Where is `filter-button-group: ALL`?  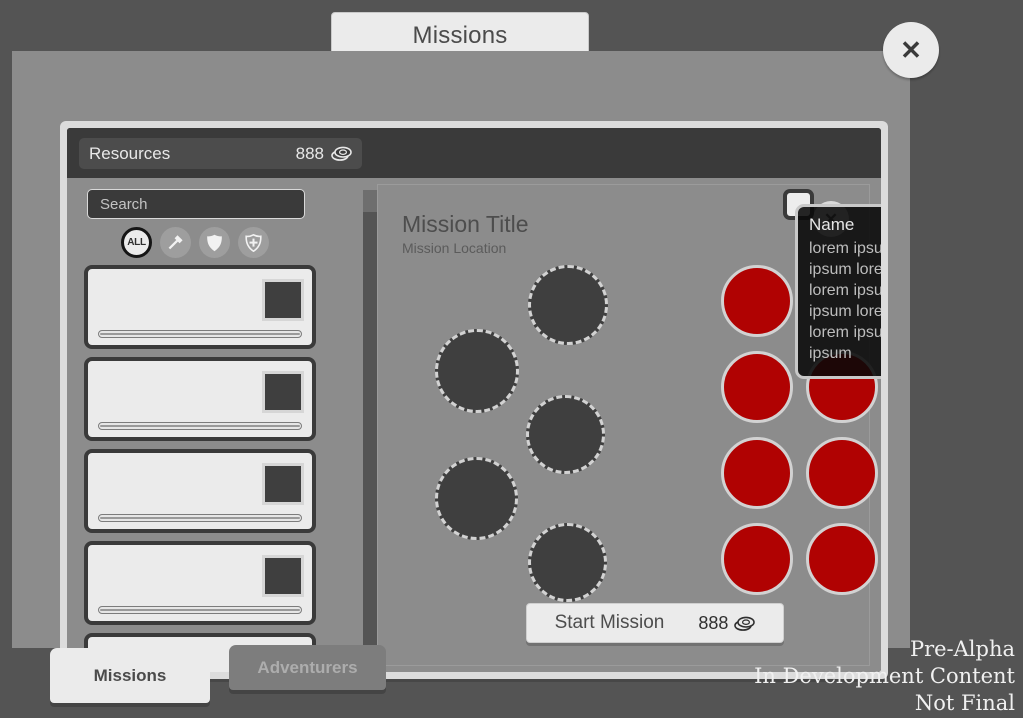
filter-button-group: ALL is located at coordinates (224, 242).